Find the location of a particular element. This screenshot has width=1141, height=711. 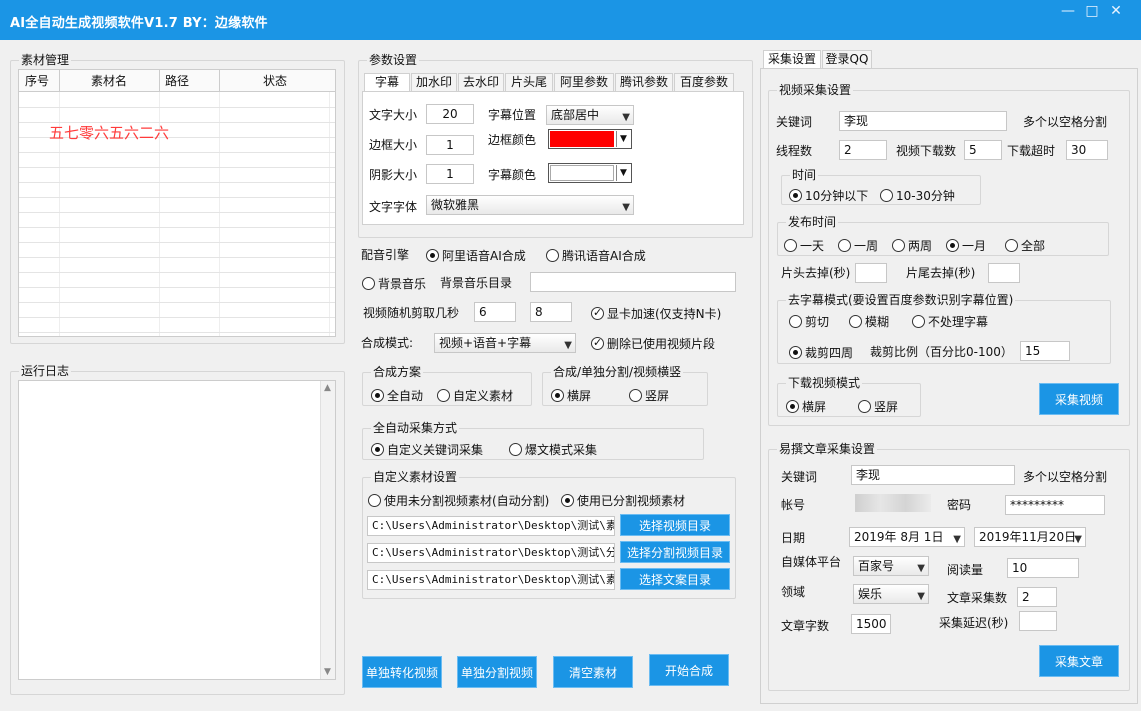

log-scrollbar: ▲ ▼ is located at coordinates (327, 530).